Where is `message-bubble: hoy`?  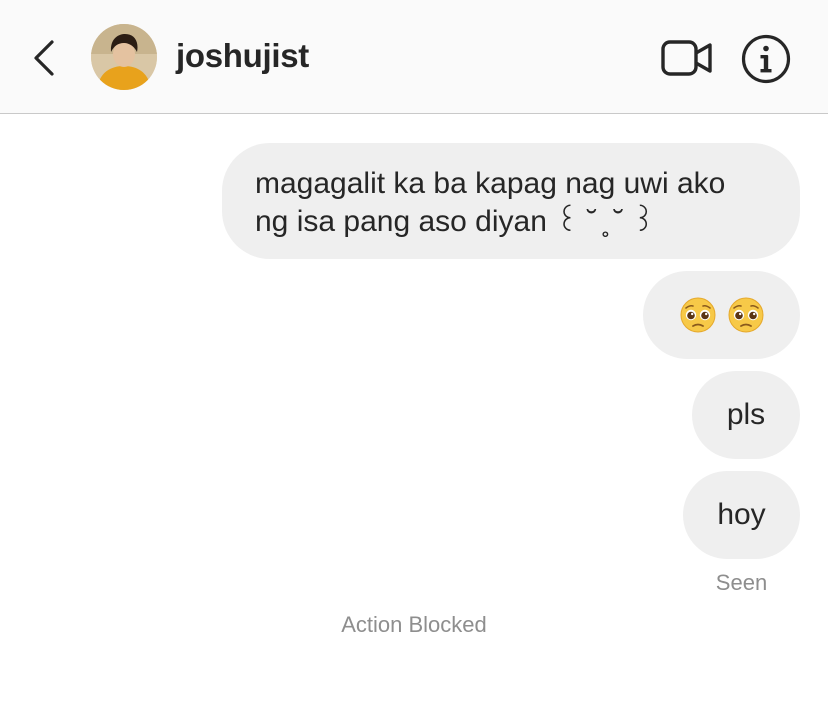 message-bubble: hoy is located at coordinates (741, 515).